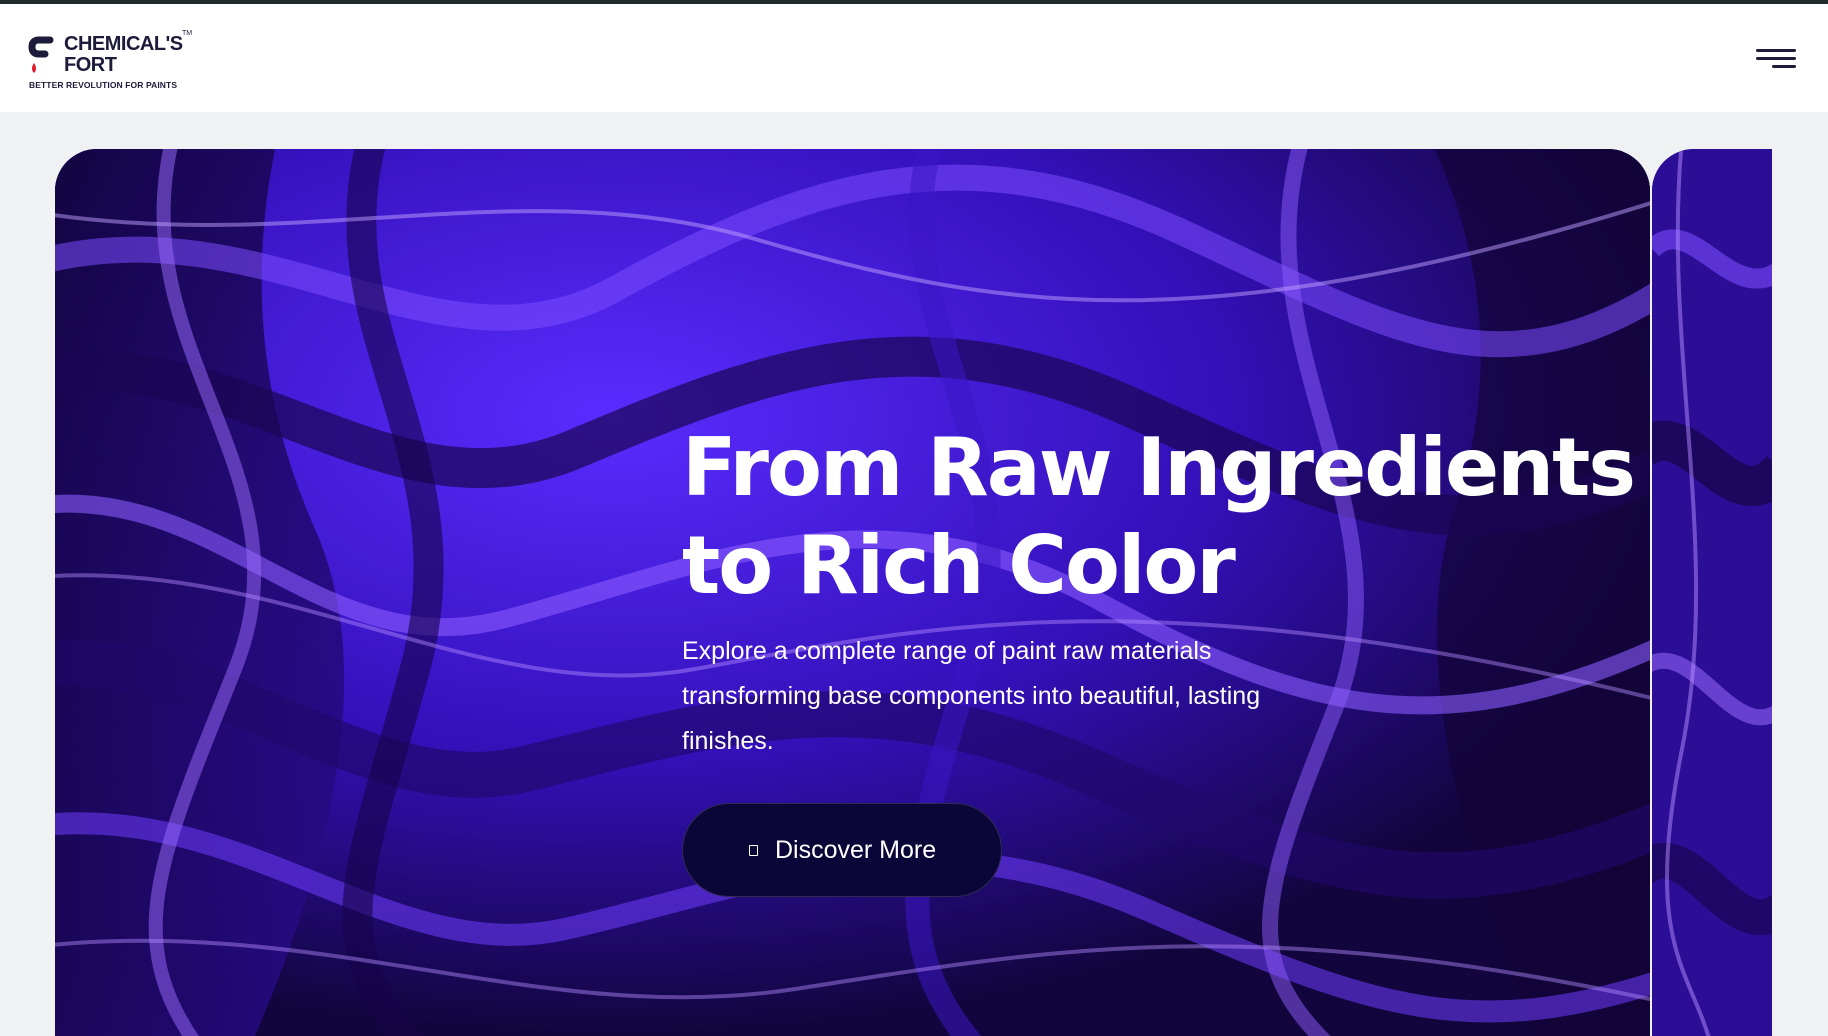 The width and height of the screenshot is (1828, 1036). I want to click on logo-tagline: BETTER REVOLUTION FOR PAINTS, so click(103, 85).